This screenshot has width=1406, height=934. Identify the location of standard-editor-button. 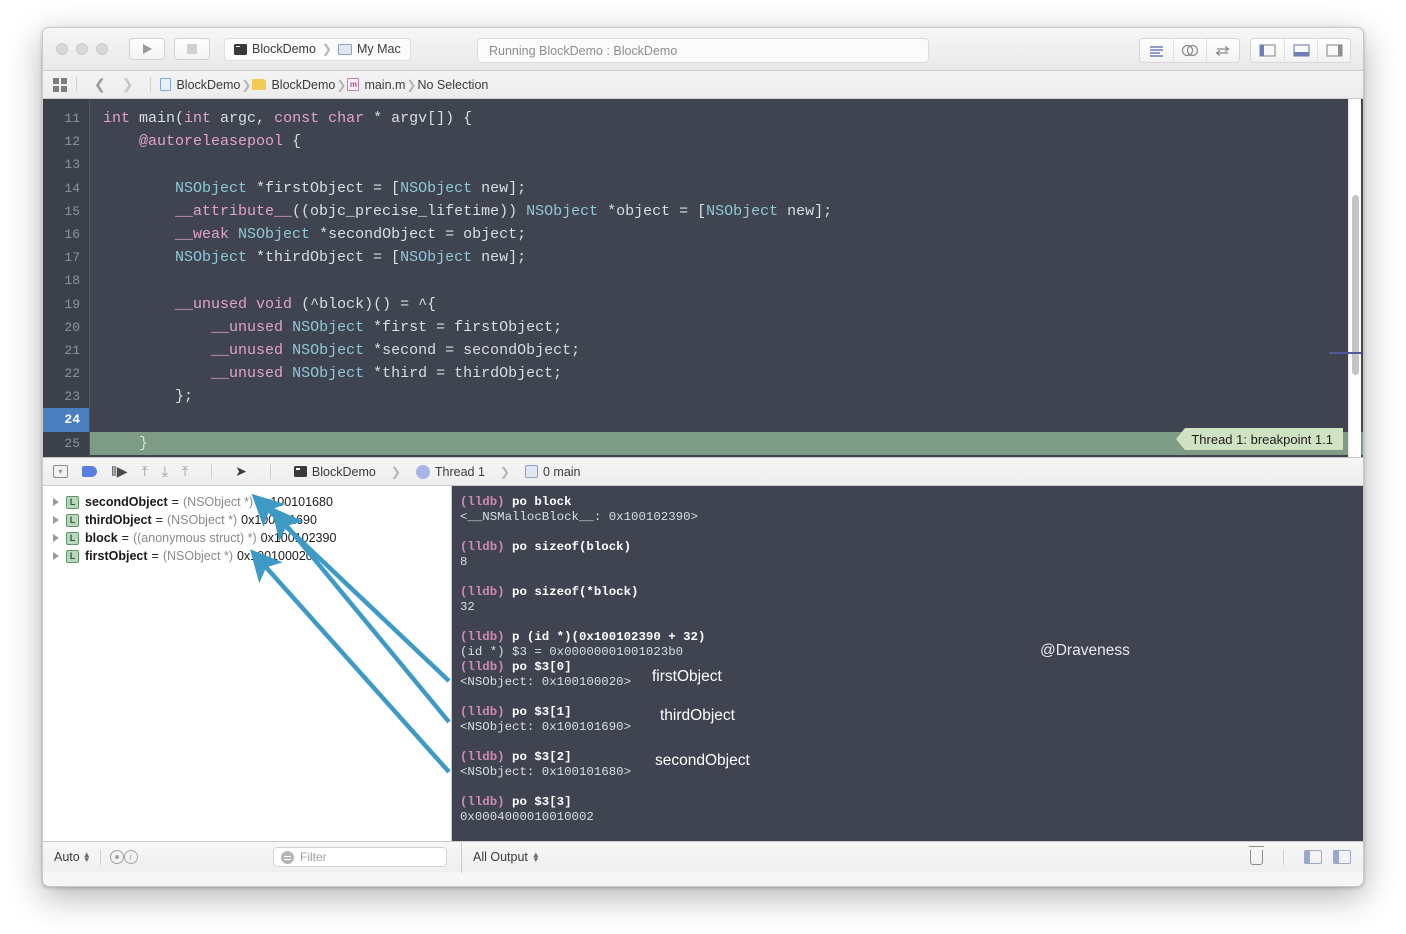
(1156, 50).